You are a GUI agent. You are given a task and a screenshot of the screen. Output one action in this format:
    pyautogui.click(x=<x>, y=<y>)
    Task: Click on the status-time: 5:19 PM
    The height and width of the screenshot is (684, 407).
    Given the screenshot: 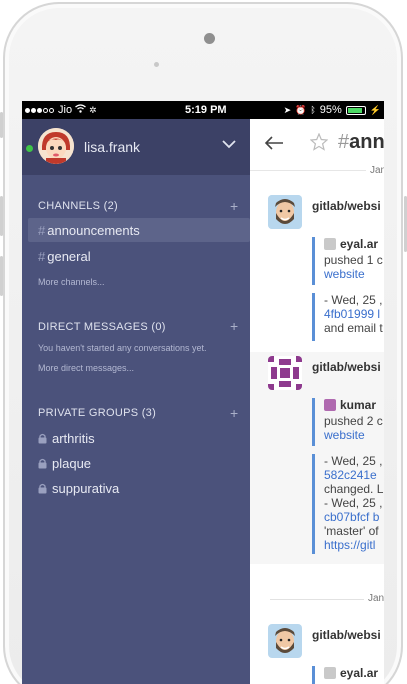 What is the action you would take?
    pyautogui.click(x=206, y=110)
    